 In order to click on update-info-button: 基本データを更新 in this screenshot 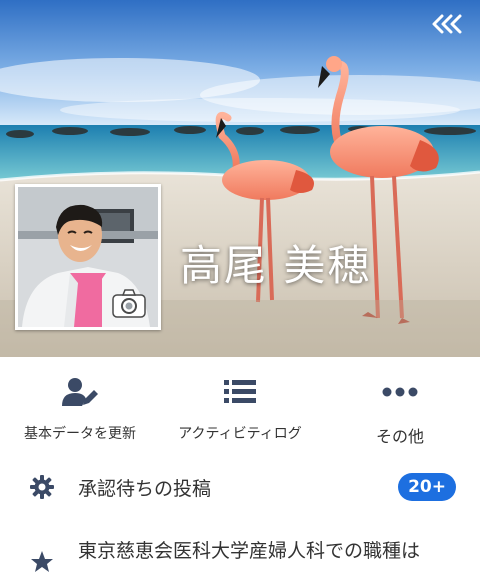, I will do `click(80, 406)`.